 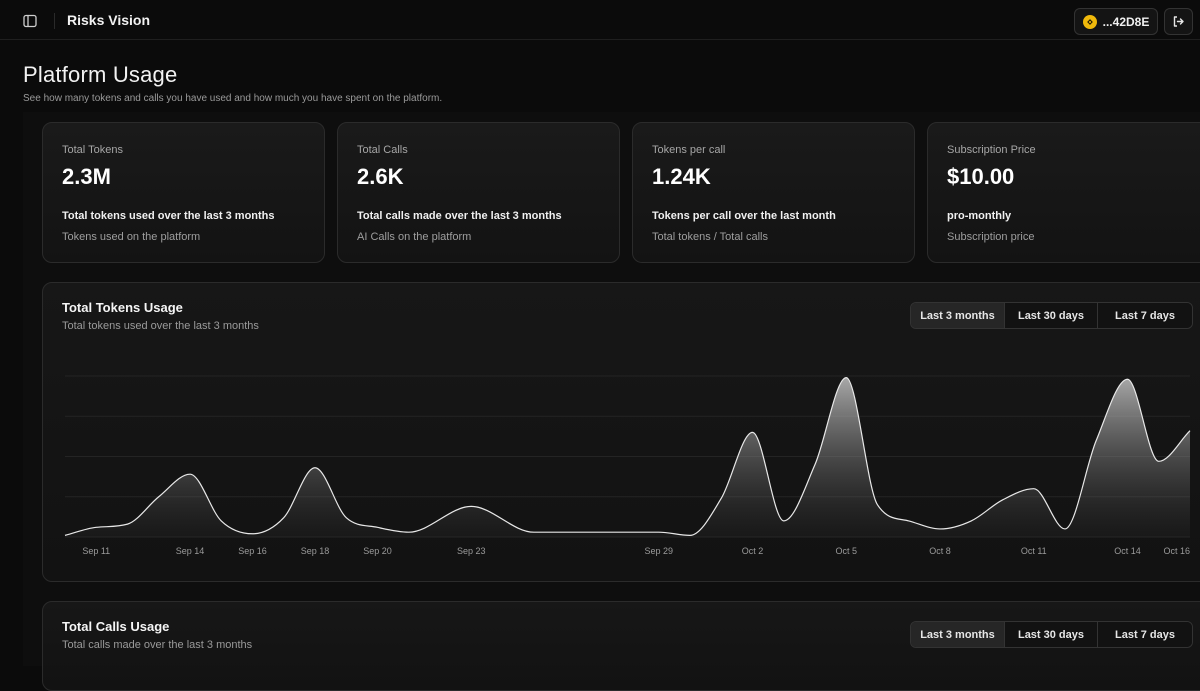 I want to click on calls-range-selector: Last 3 months Last 30 days Last 7 days, so click(x=1051, y=634).